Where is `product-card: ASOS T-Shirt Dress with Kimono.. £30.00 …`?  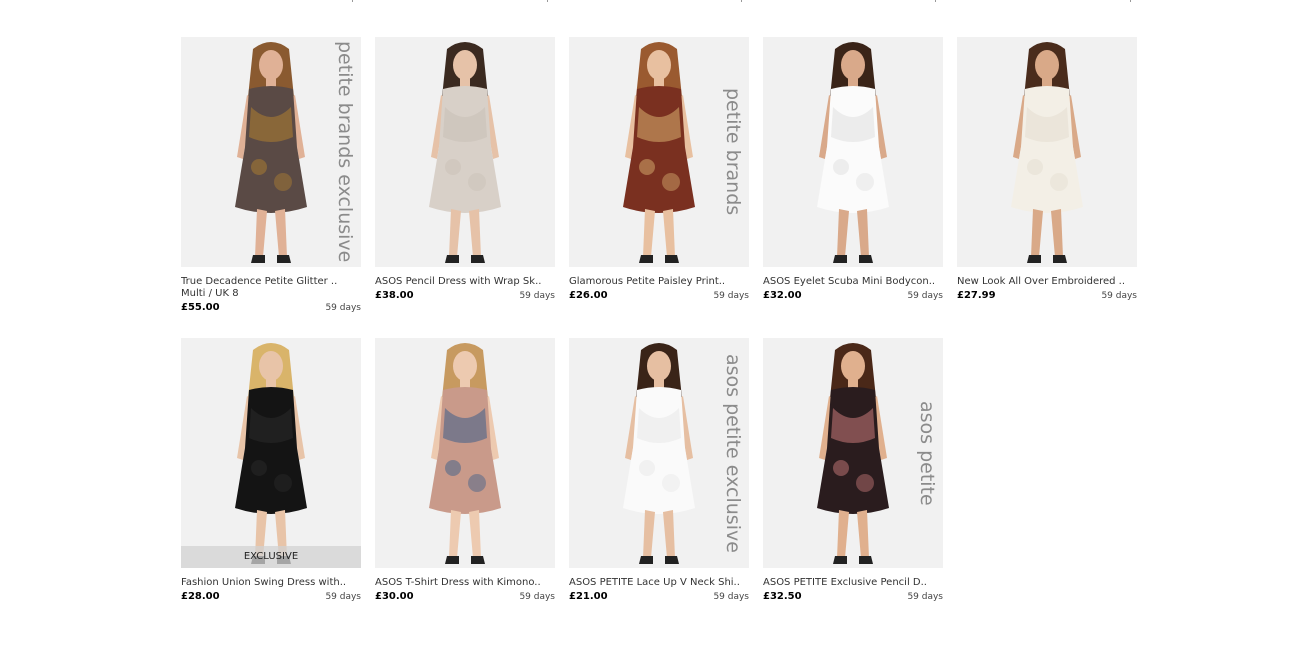
product-card: ASOS T-Shirt Dress with Kimono.. £30.00 … is located at coordinates (465, 488).